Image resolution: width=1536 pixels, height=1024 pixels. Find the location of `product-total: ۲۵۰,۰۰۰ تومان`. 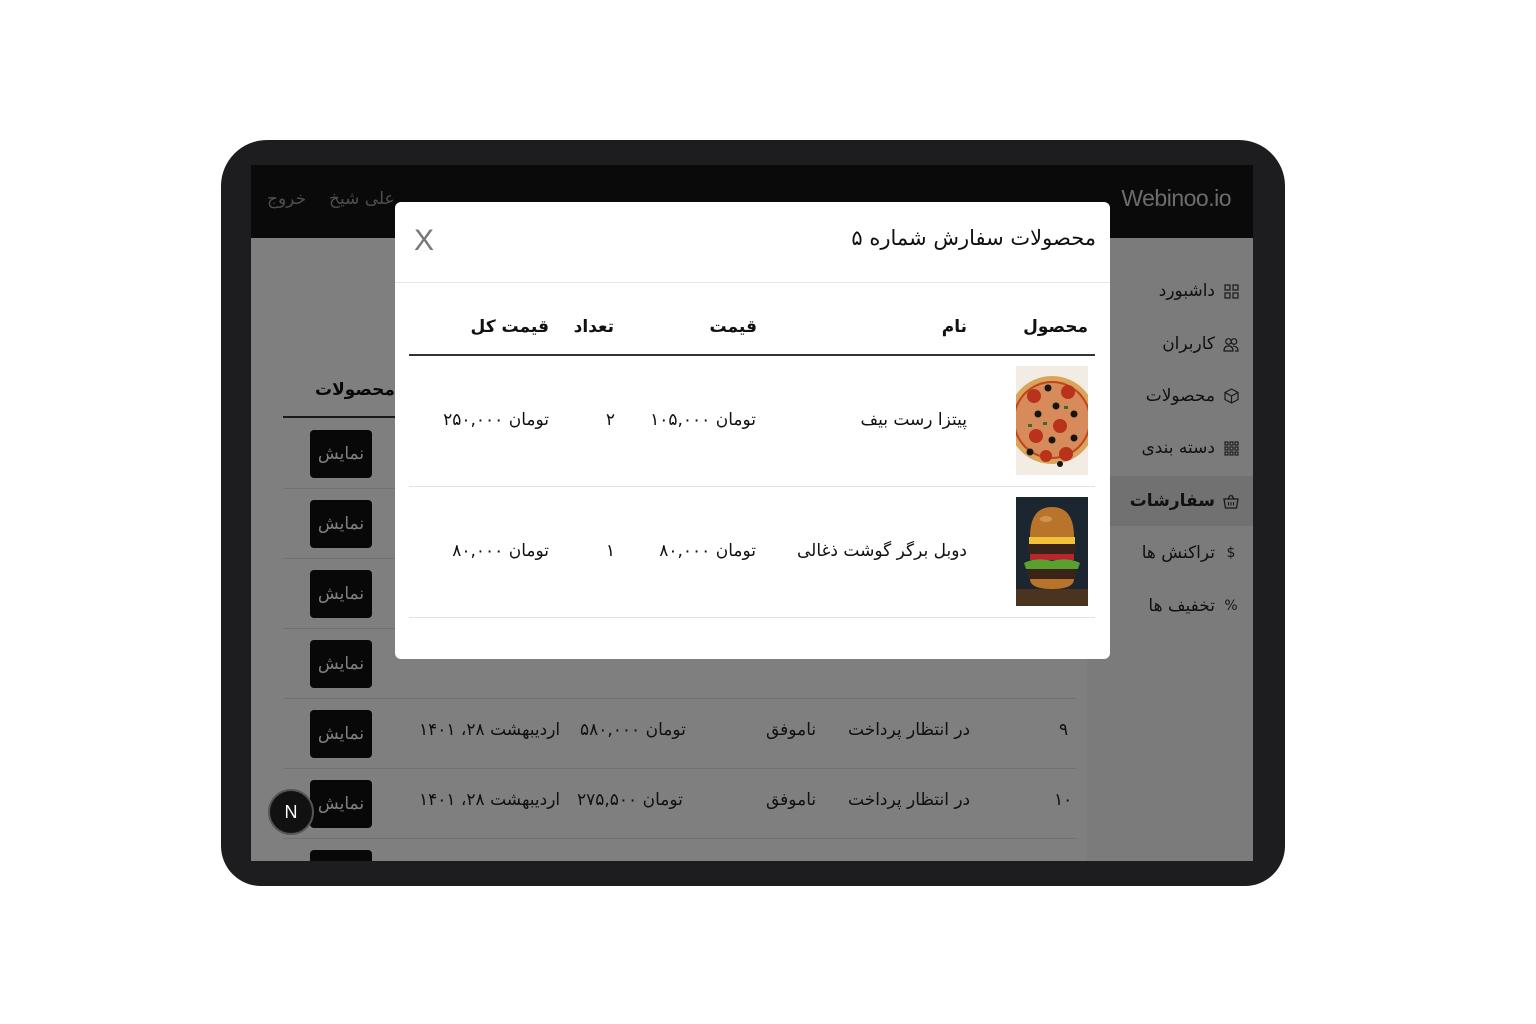

product-total: ۲۵۰,۰۰۰ تومان is located at coordinates (496, 420).